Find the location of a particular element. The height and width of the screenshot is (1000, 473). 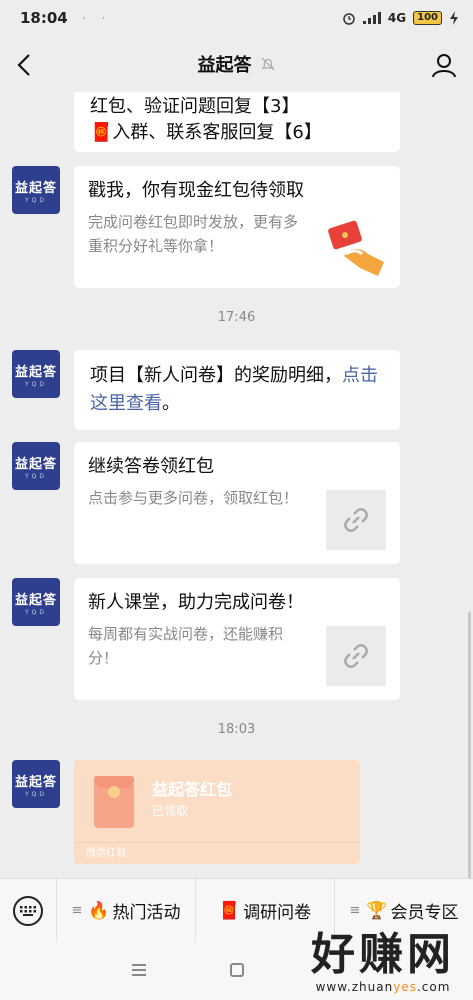

signal-icon is located at coordinates (371, 18).